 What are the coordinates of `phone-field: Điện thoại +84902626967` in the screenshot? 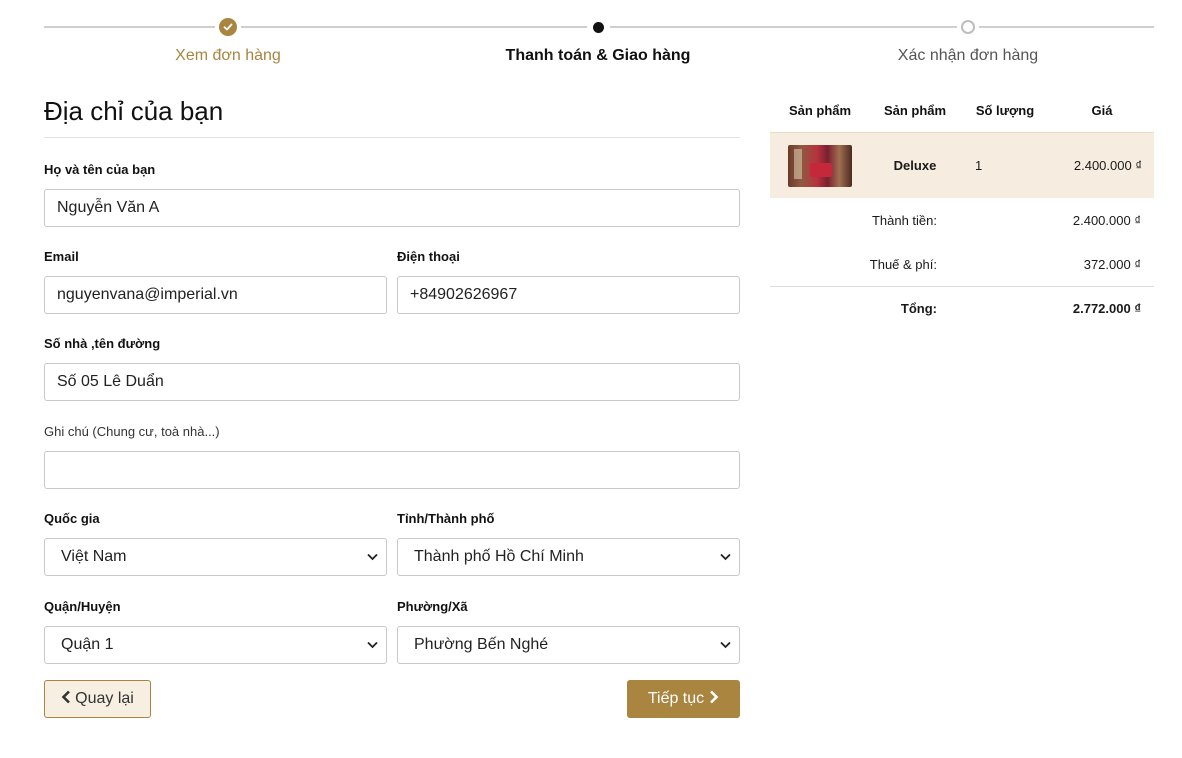 It's located at (568, 281).